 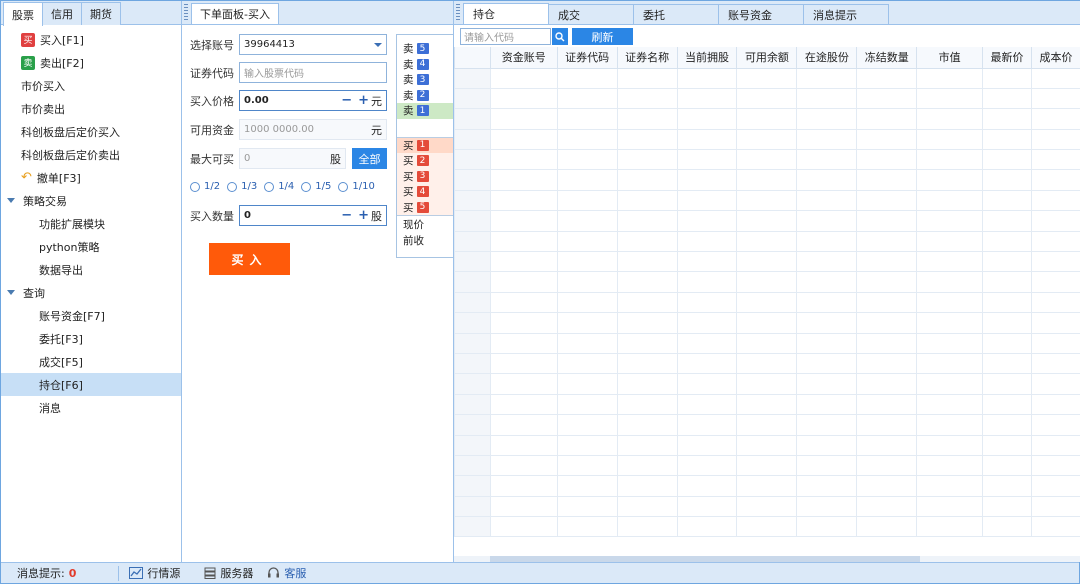 What do you see at coordinates (425, 96) in the screenshot?
I see `sell-level-2: 卖2` at bounding box center [425, 96].